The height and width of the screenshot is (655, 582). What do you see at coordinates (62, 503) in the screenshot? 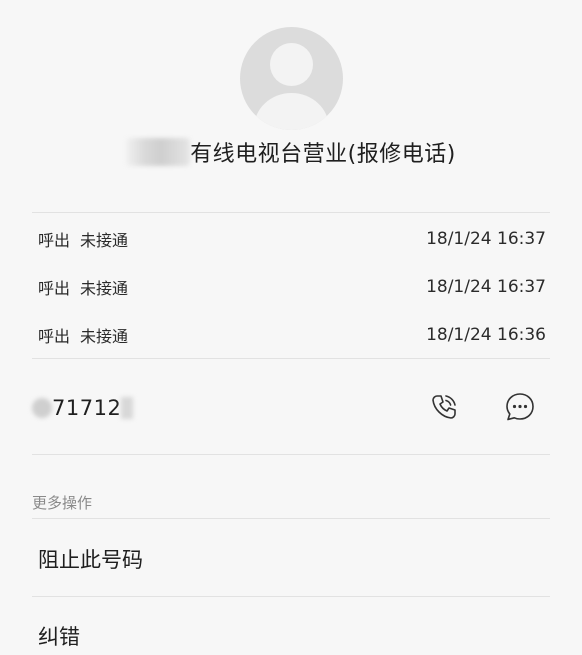
I see `more-actions-label: 更多操作` at bounding box center [62, 503].